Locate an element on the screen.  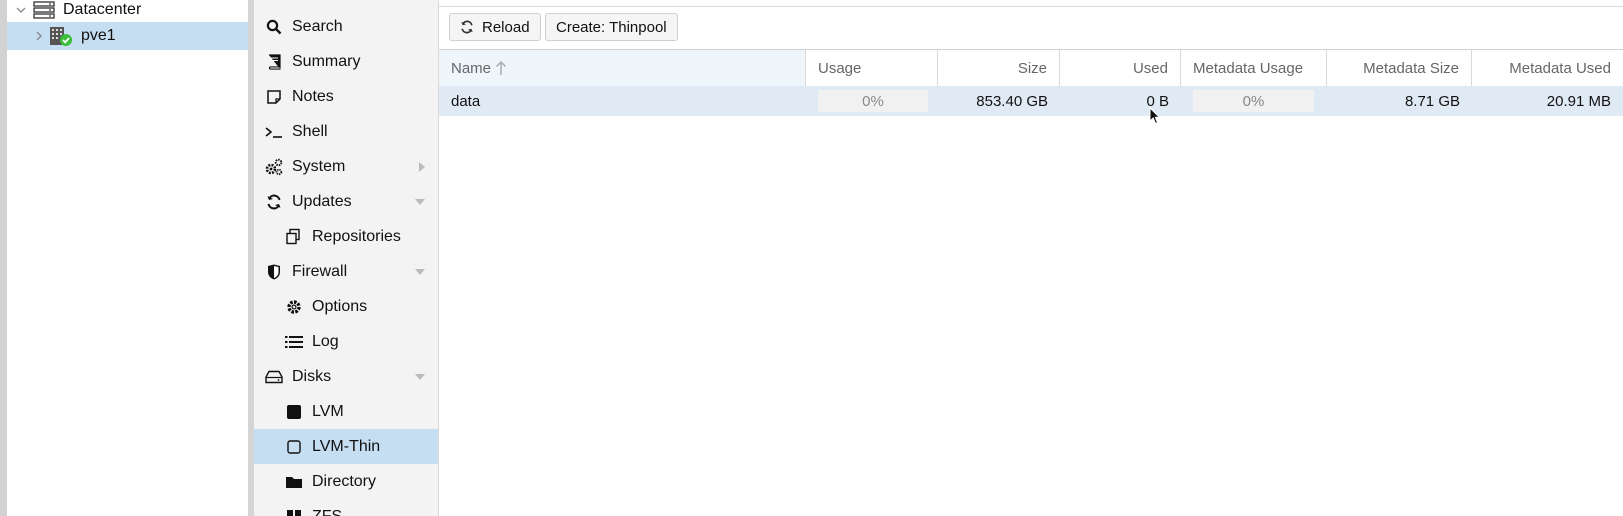
metadata-usage-progress-bar: 0% is located at coordinates (1253, 101).